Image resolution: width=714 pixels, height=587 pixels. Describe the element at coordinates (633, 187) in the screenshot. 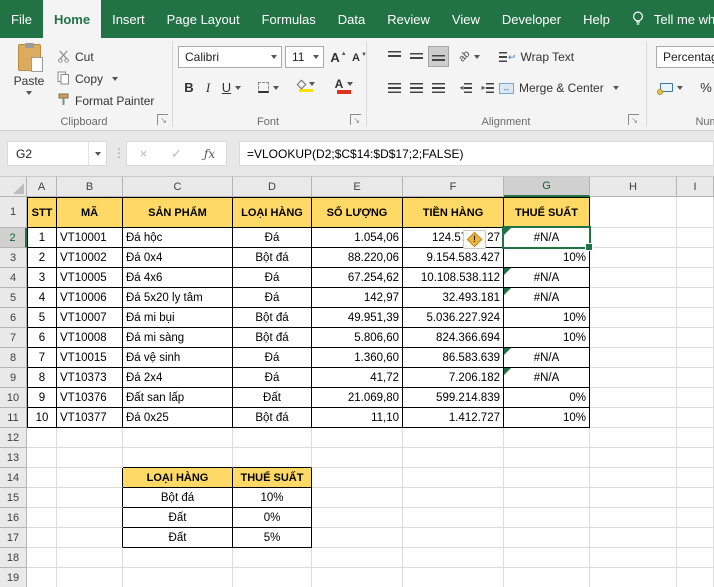

I see `column-header-H: H` at that location.